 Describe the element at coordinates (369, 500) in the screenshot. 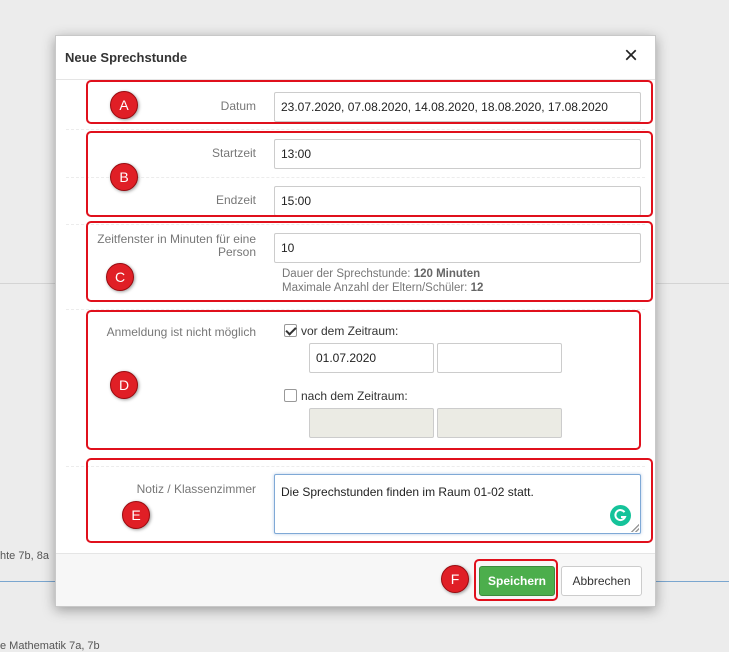

I see `annotation-box-e` at that location.